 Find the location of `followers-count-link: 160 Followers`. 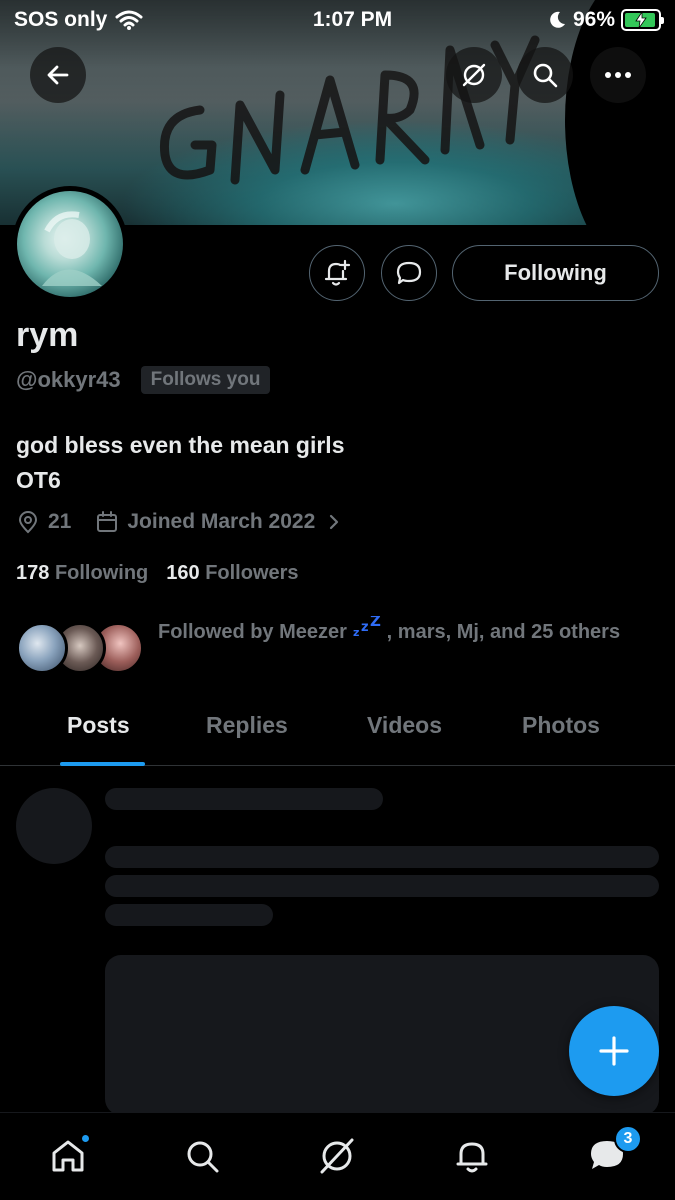

followers-count-link: 160 Followers is located at coordinates (232, 573).